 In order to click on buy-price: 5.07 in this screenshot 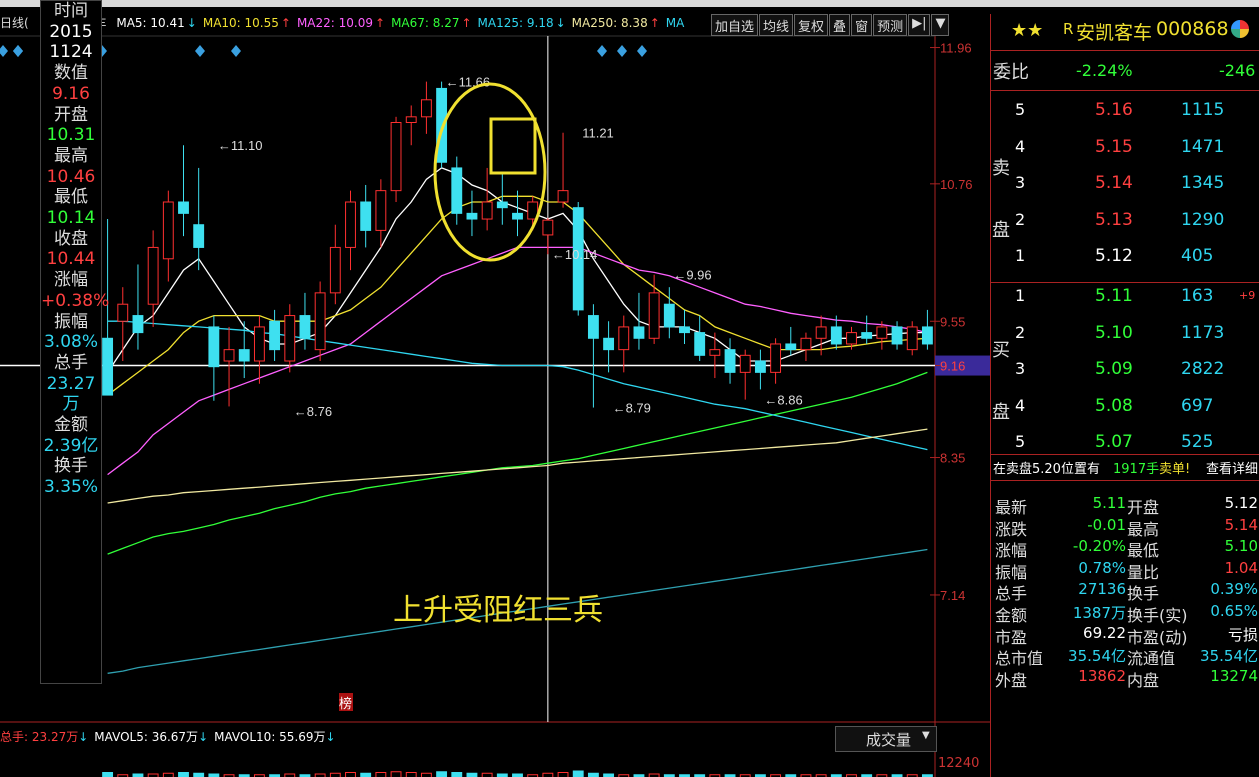, I will do `click(1114, 442)`.